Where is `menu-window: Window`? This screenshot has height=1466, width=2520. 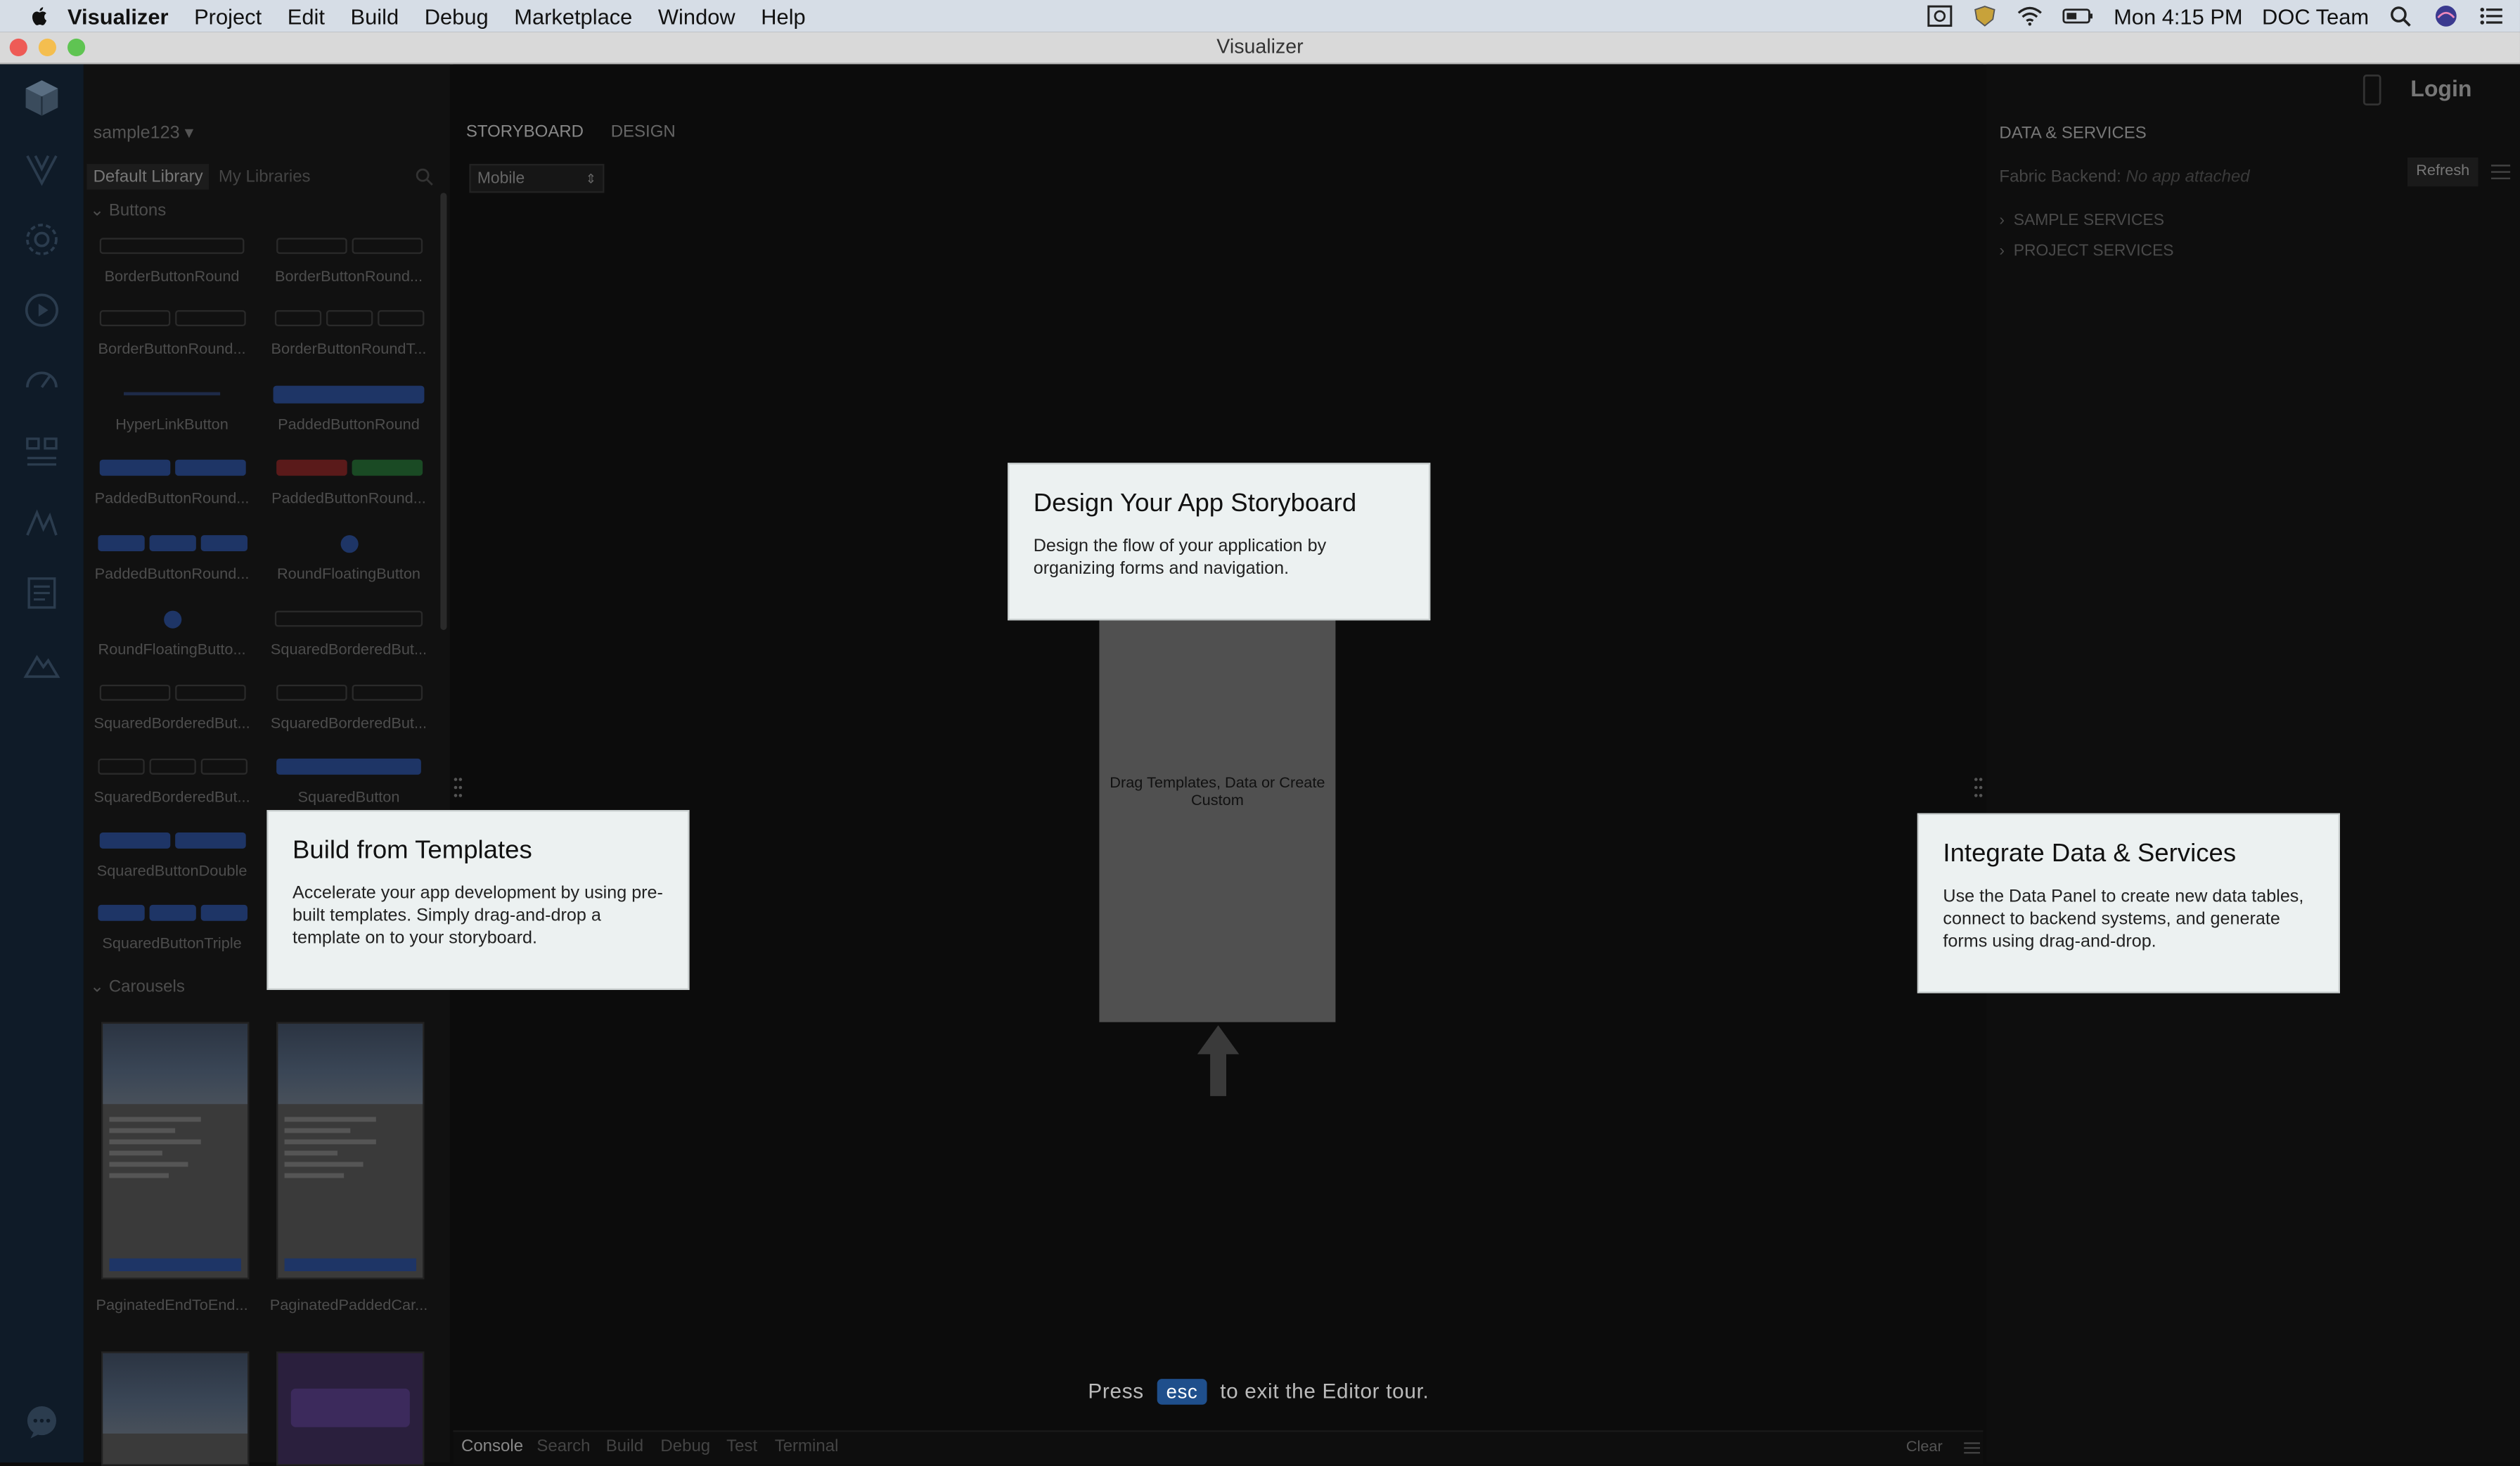
menu-window: Window is located at coordinates (696, 16).